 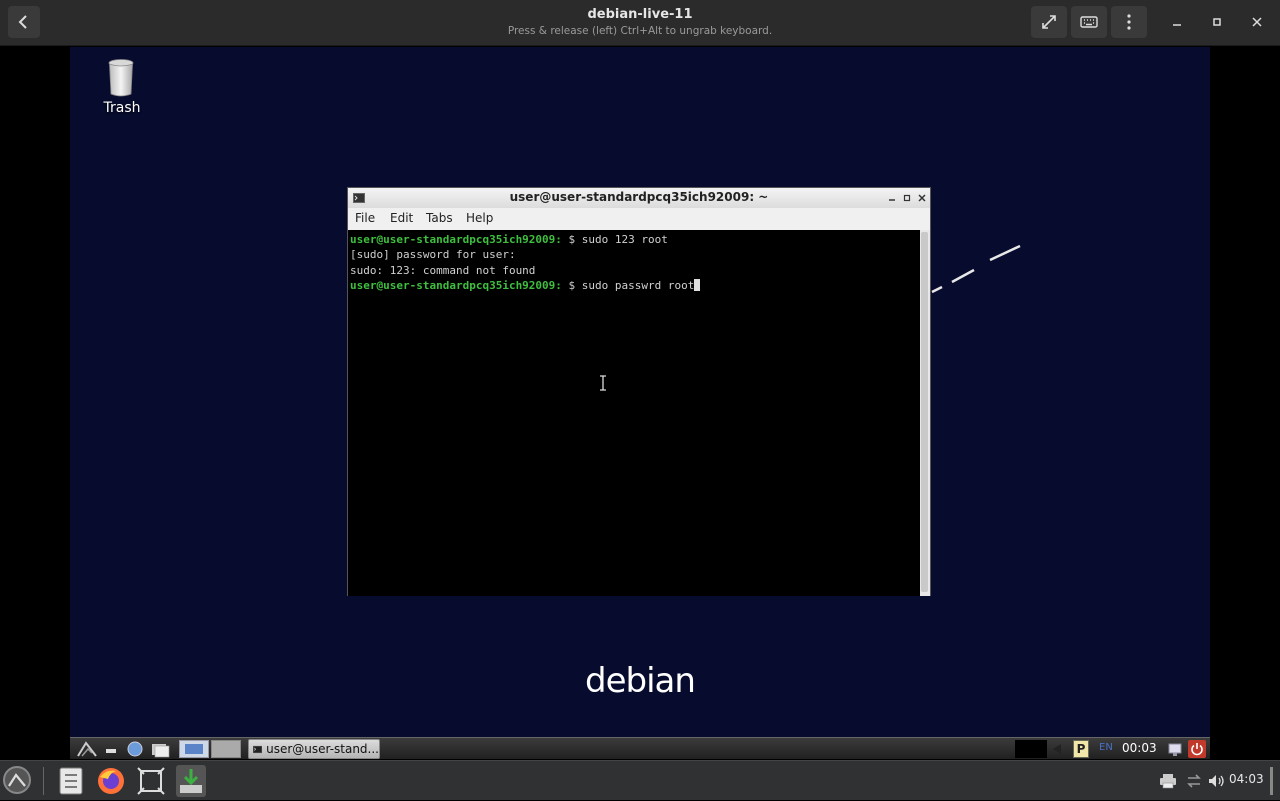 I want to click on terminal-title: user@user-standardpcq35ich92009: ~, so click(x=639, y=197).